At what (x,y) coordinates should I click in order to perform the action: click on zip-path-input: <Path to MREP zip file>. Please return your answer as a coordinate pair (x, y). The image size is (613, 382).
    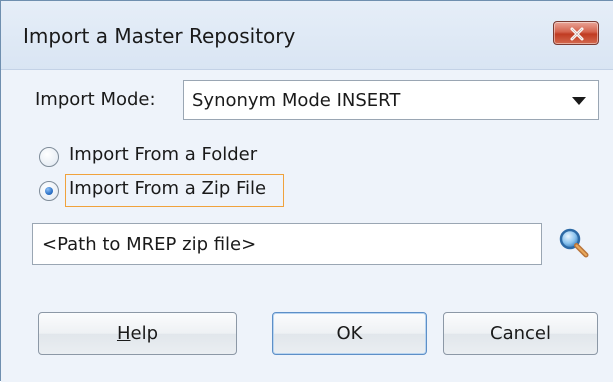
    Looking at the image, I should click on (287, 244).